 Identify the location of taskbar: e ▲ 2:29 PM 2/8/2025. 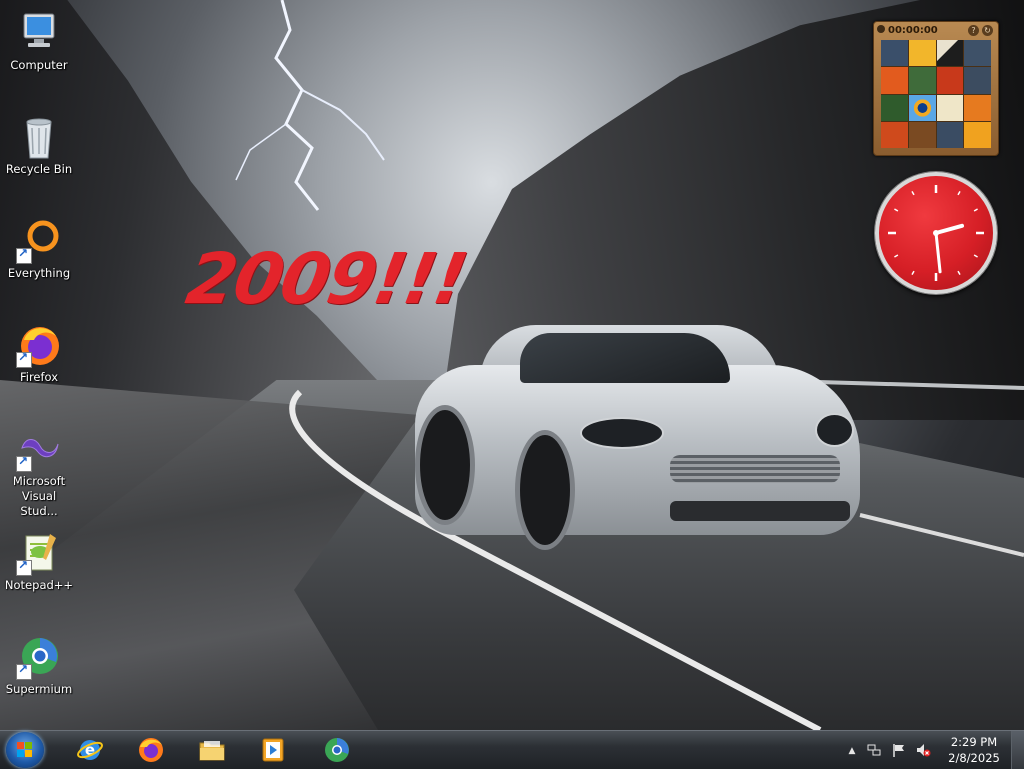
(512, 749).